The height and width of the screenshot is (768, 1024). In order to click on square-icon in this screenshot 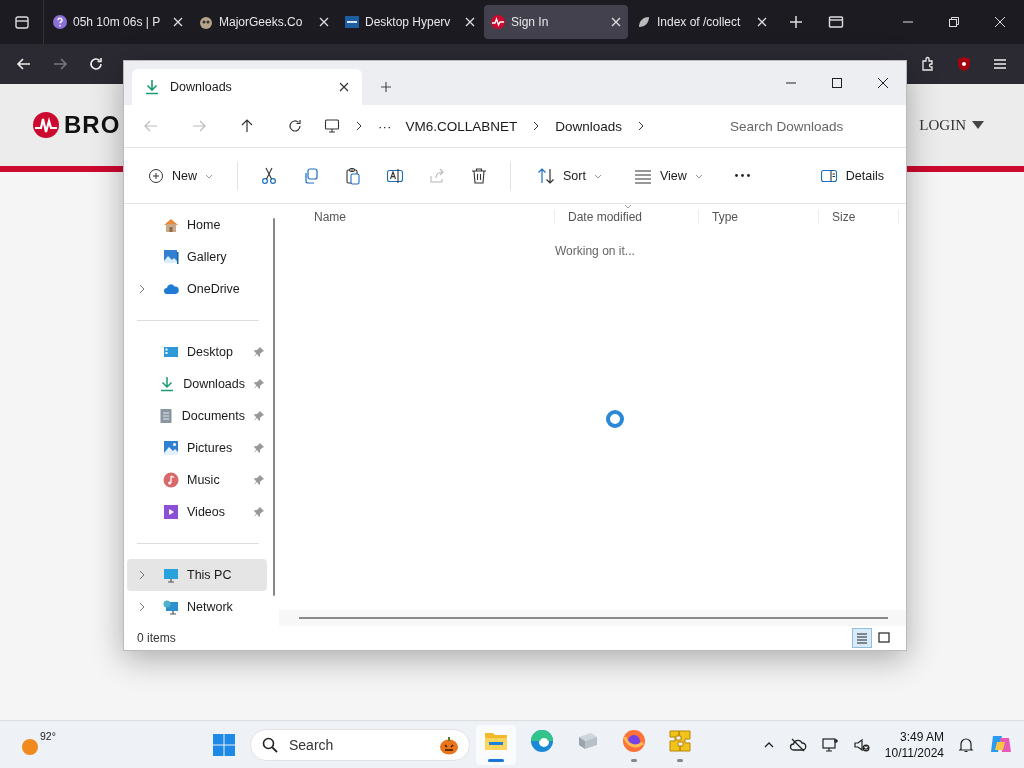, I will do `click(884, 638)`.